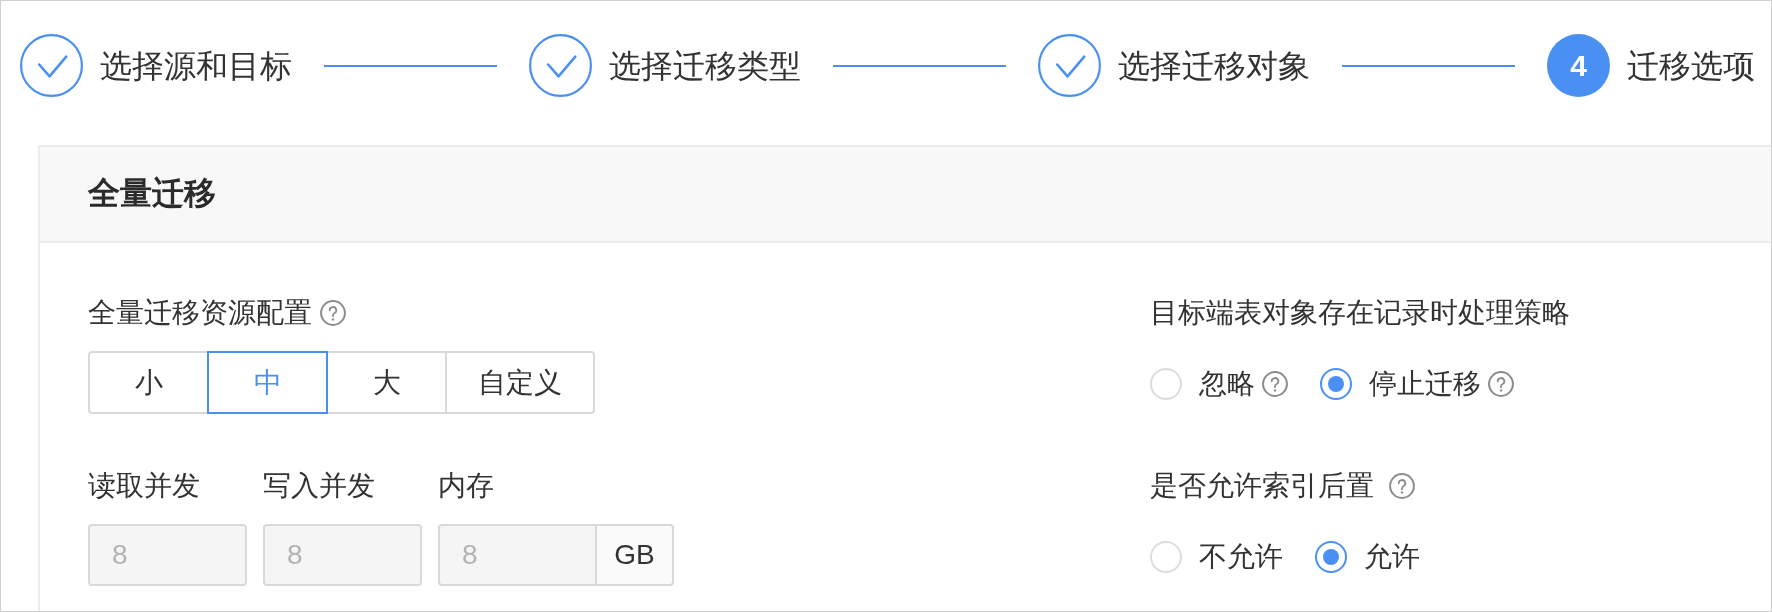 The image size is (1772, 612). Describe the element at coordinates (200, 313) in the screenshot. I see `setting-label: 全量迁移资源配置` at that location.